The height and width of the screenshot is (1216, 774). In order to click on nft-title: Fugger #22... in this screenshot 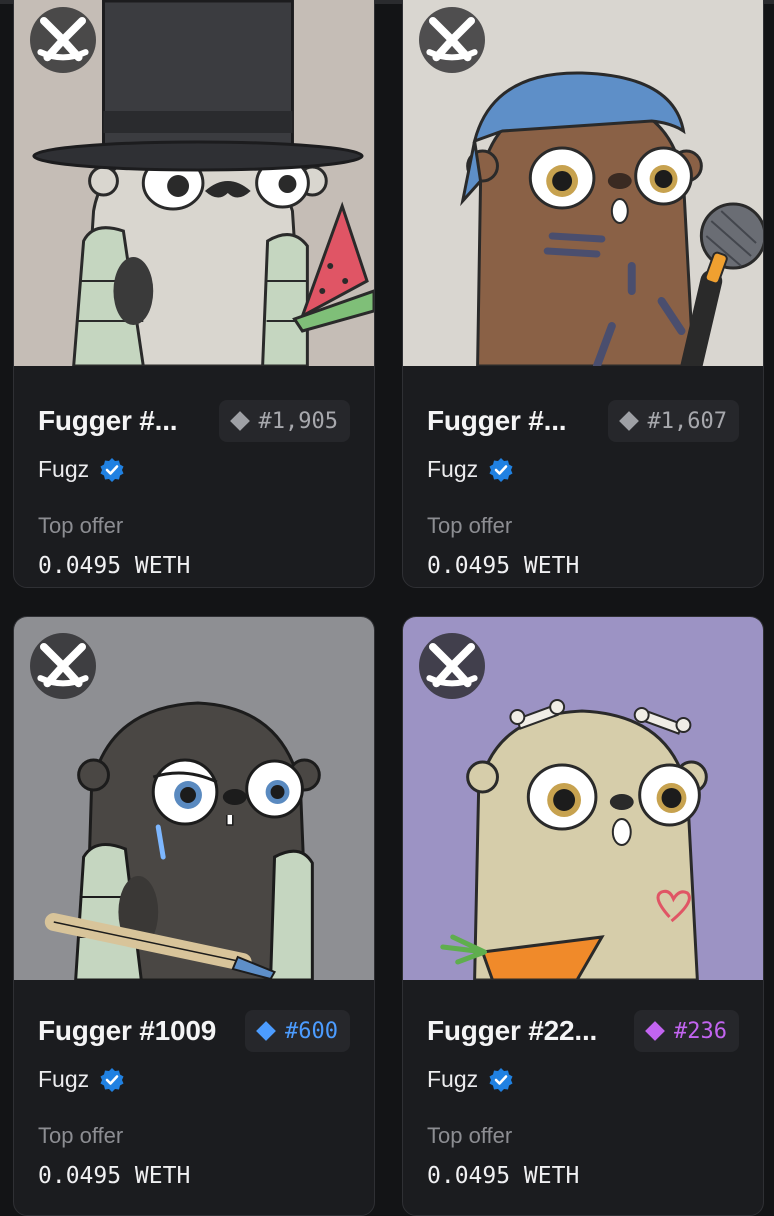, I will do `click(512, 1031)`.